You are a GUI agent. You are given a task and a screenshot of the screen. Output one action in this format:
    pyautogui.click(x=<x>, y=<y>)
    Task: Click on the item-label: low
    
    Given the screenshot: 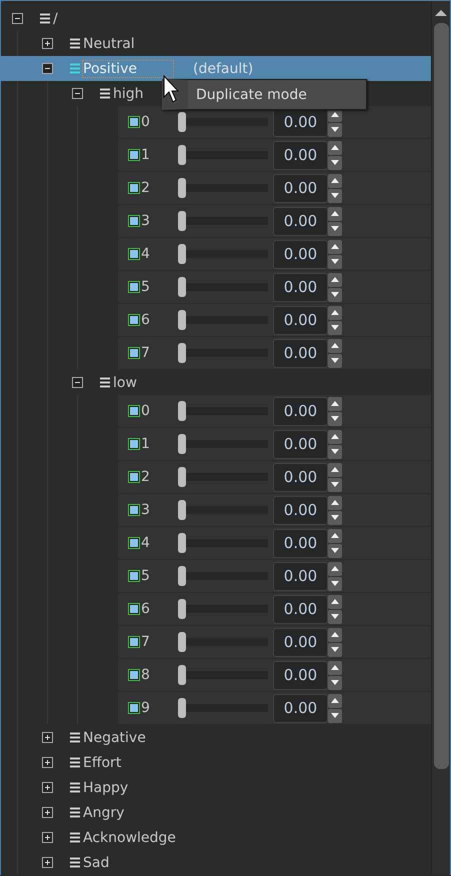 What is the action you would take?
    pyautogui.click(x=125, y=382)
    